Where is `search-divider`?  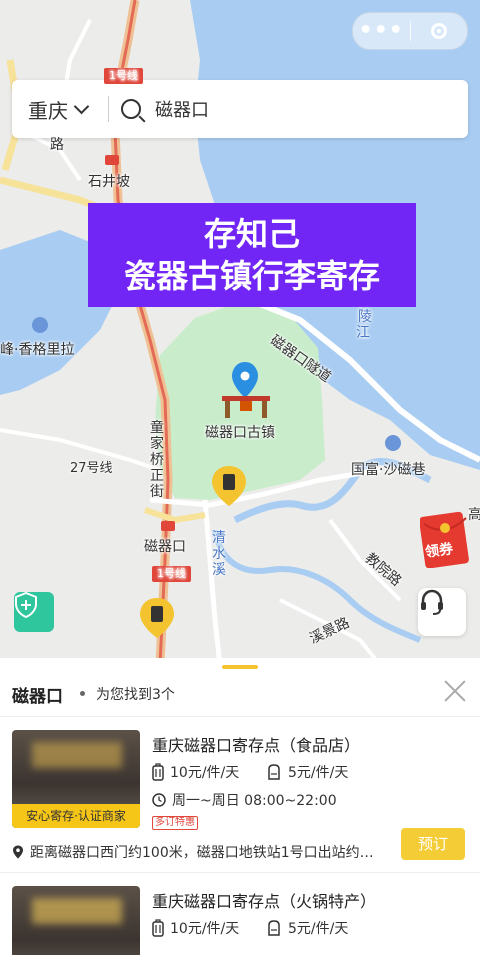
search-divider is located at coordinates (108, 109).